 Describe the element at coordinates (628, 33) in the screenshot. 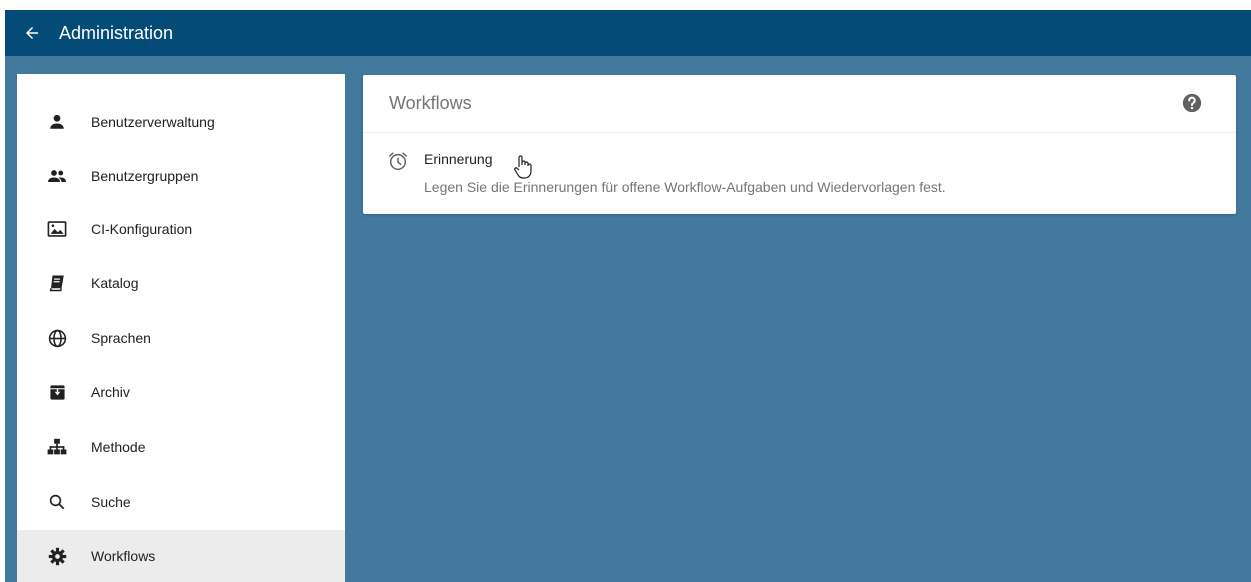

I see `app-header: Administration` at that location.